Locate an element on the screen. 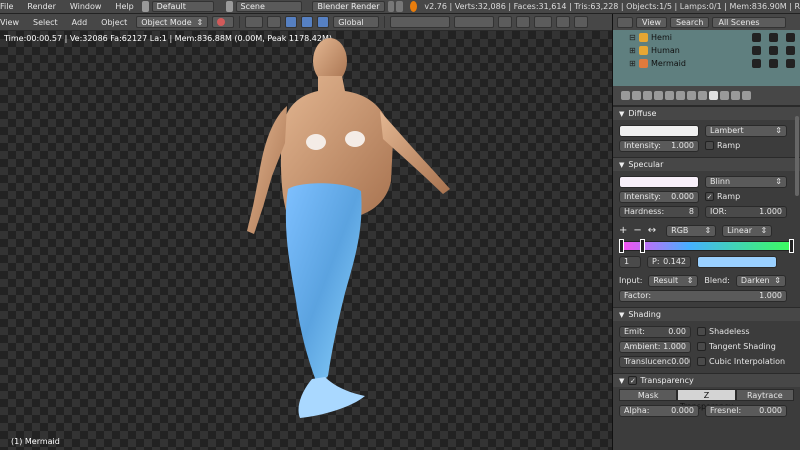 Image resolution: width=800 pixels, height=450 pixels. diffuse-intensity-field: Intensity: 1.000 is located at coordinates (659, 145).